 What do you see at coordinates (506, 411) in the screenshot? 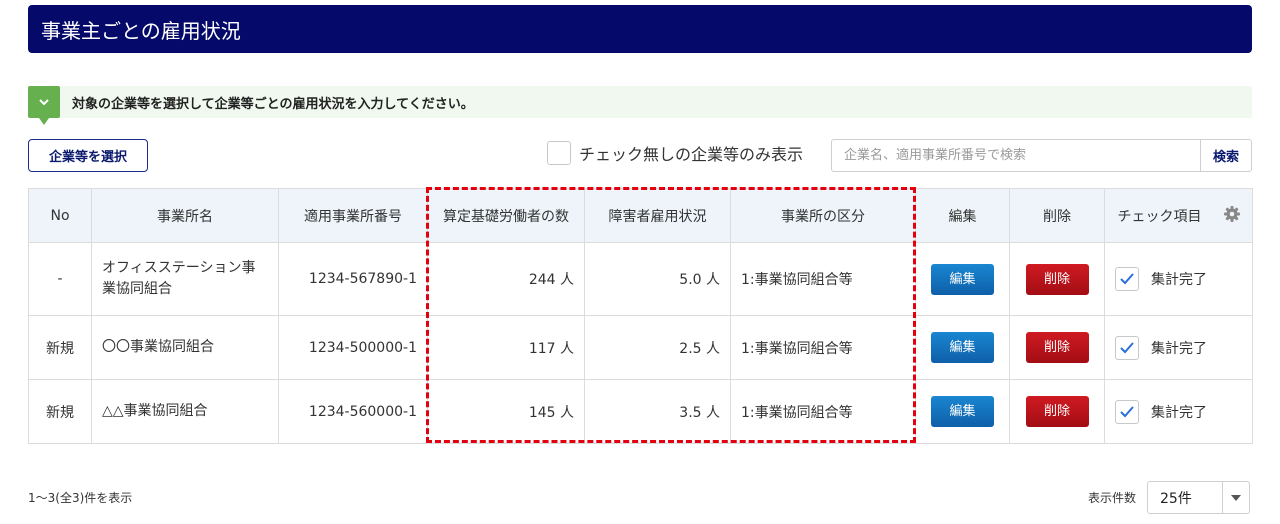
I see `cell-workers: 145 人` at bounding box center [506, 411].